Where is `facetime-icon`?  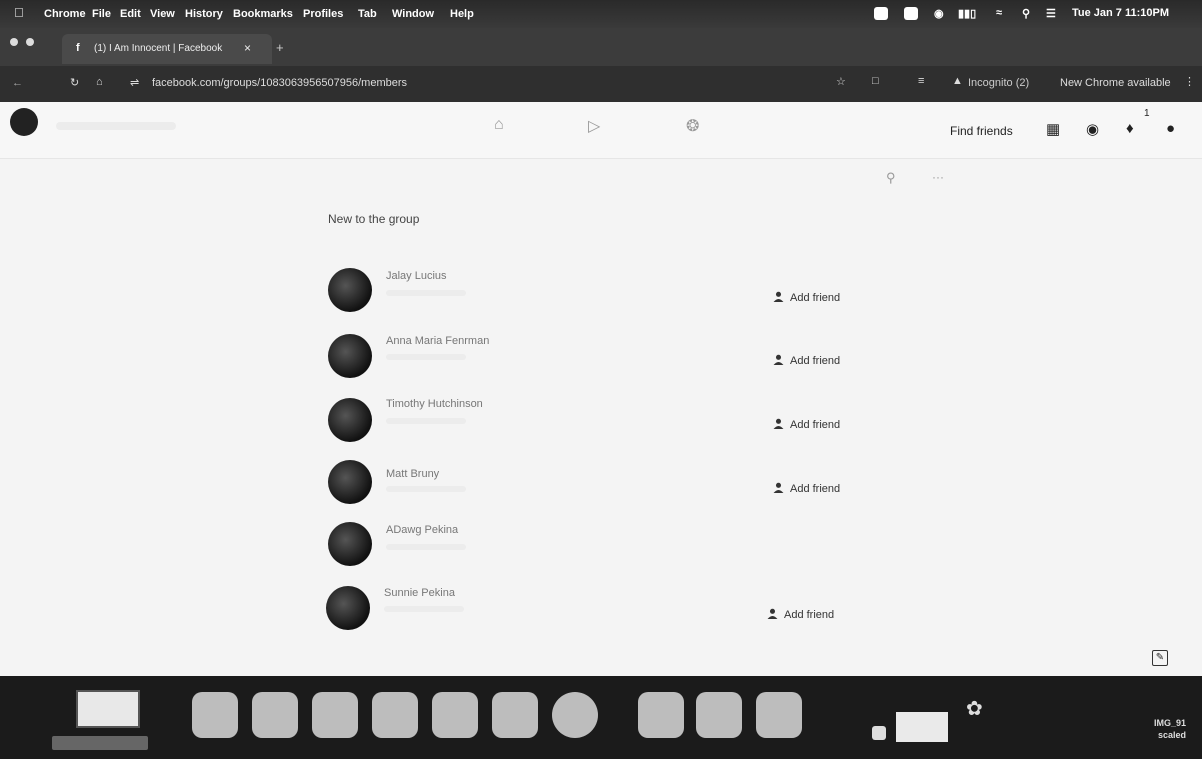
facetime-icon is located at coordinates (455, 715).